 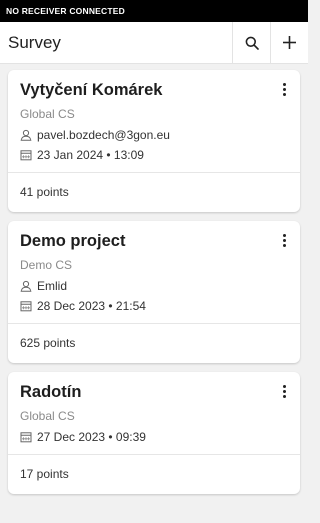 I want to click on project-date: 27 Dec 2023 • 09:39, so click(x=154, y=437).